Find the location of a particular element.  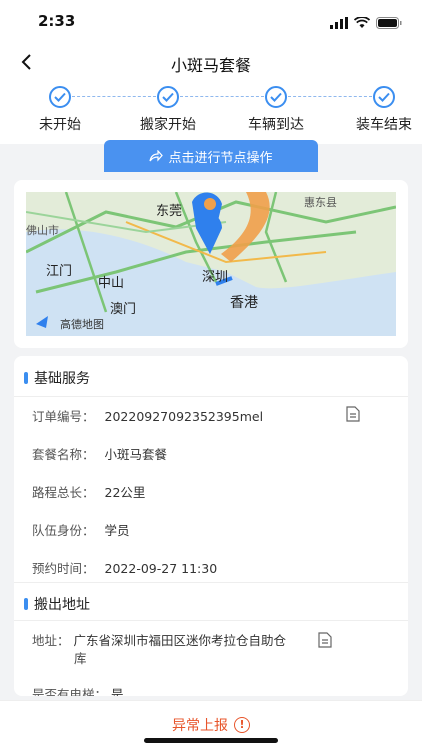

exception-report-label: 异常上报 is located at coordinates (200, 726).